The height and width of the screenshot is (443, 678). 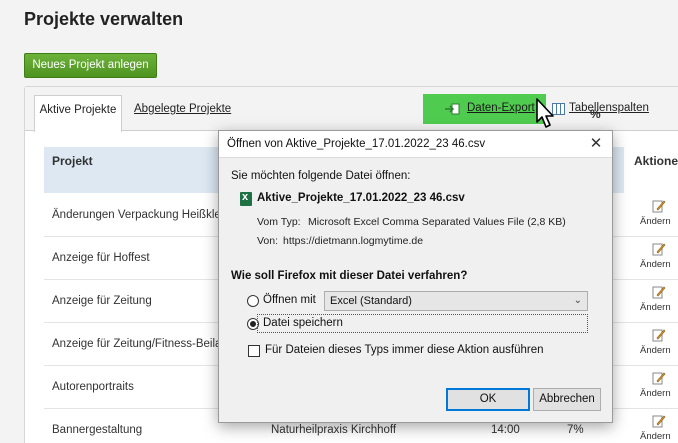 What do you see at coordinates (253, 301) in the screenshot?
I see `open-with-radio` at bounding box center [253, 301].